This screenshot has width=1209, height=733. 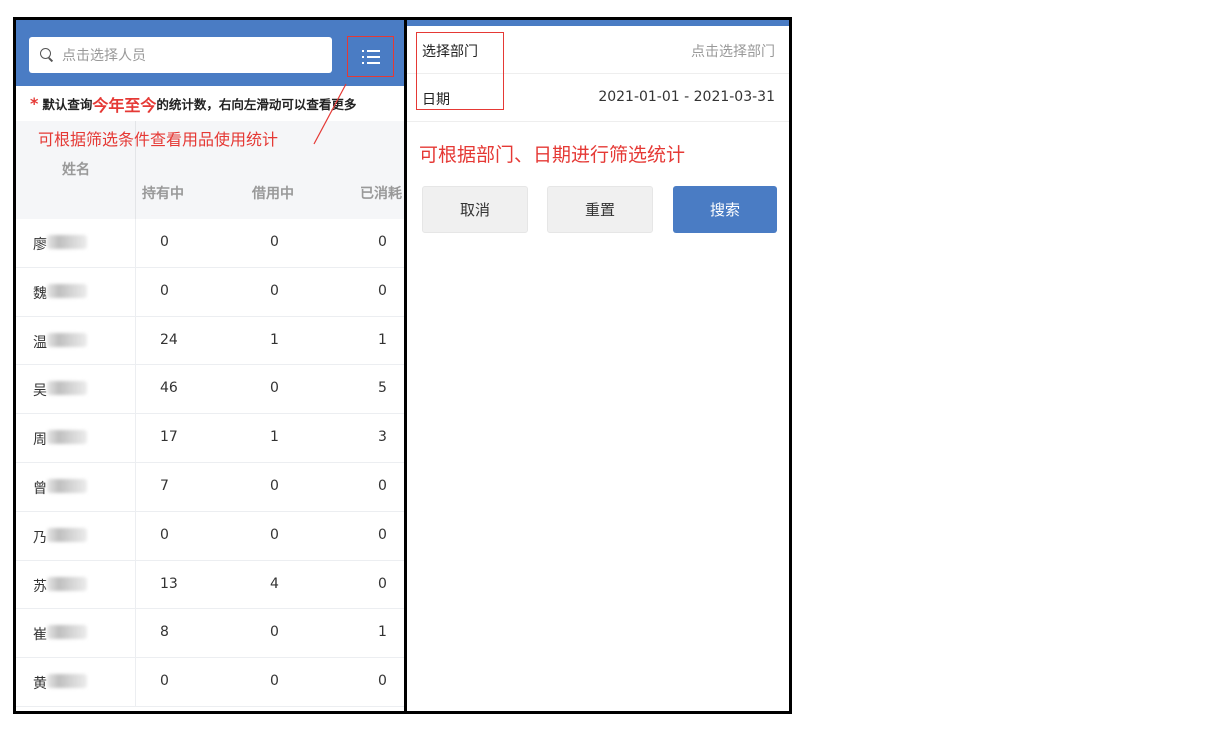 I want to click on table-row: 黄 0 0 0, so click(x=210, y=682).